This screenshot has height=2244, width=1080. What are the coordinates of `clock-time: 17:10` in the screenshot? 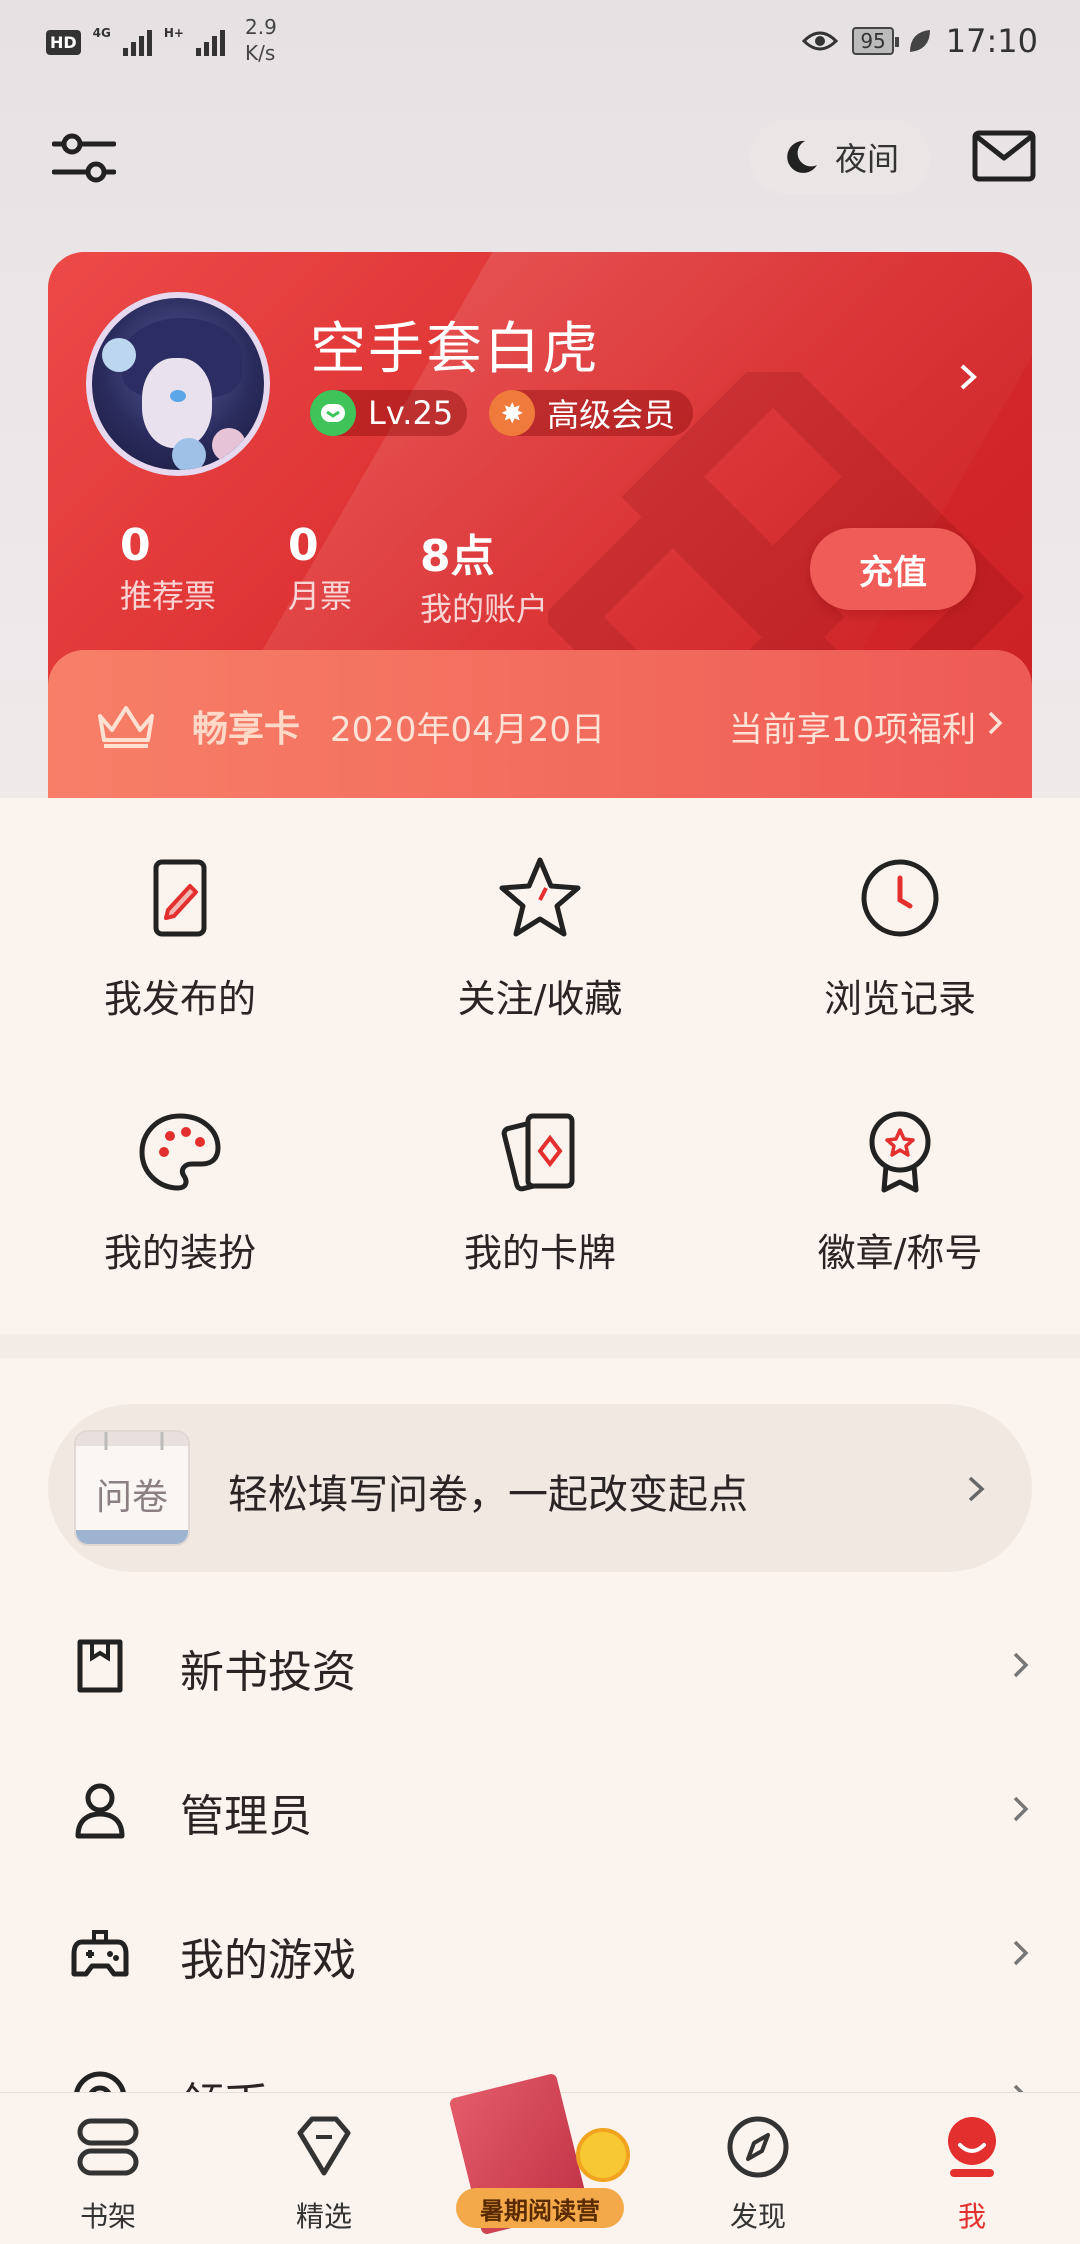 It's located at (991, 41).